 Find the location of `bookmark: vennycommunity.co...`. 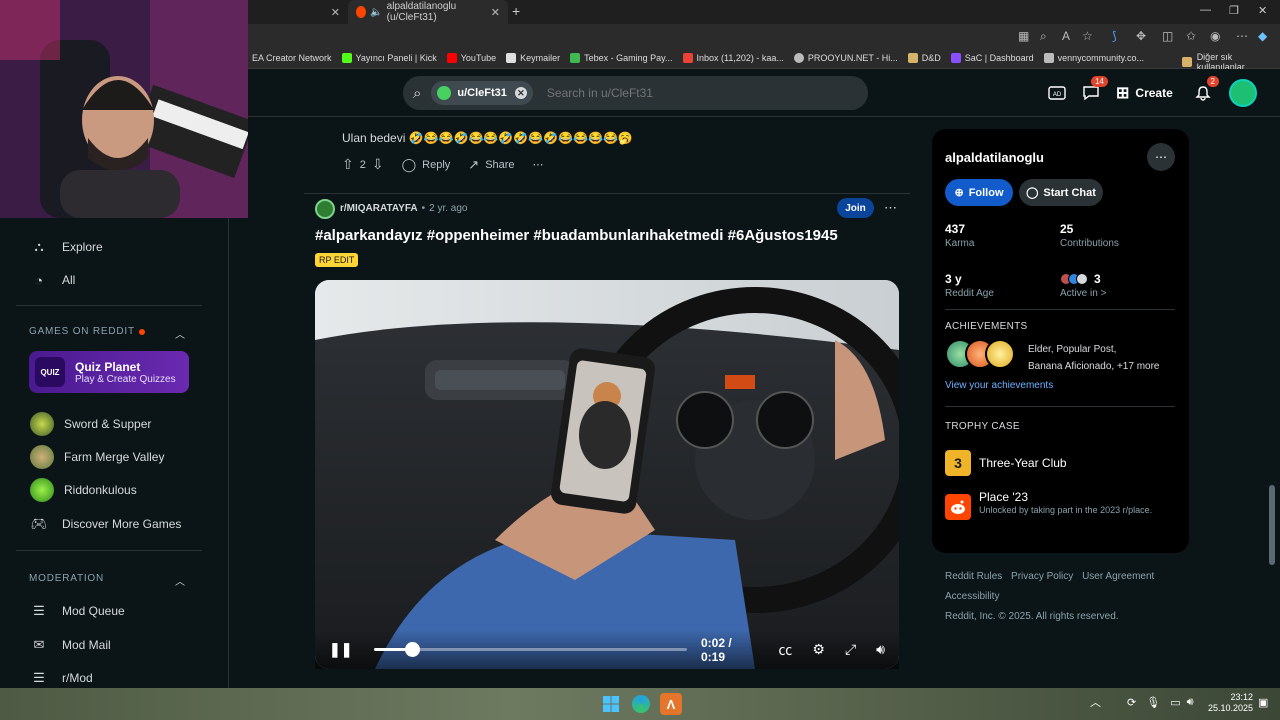

bookmark: vennycommunity.co... is located at coordinates (1093, 58).